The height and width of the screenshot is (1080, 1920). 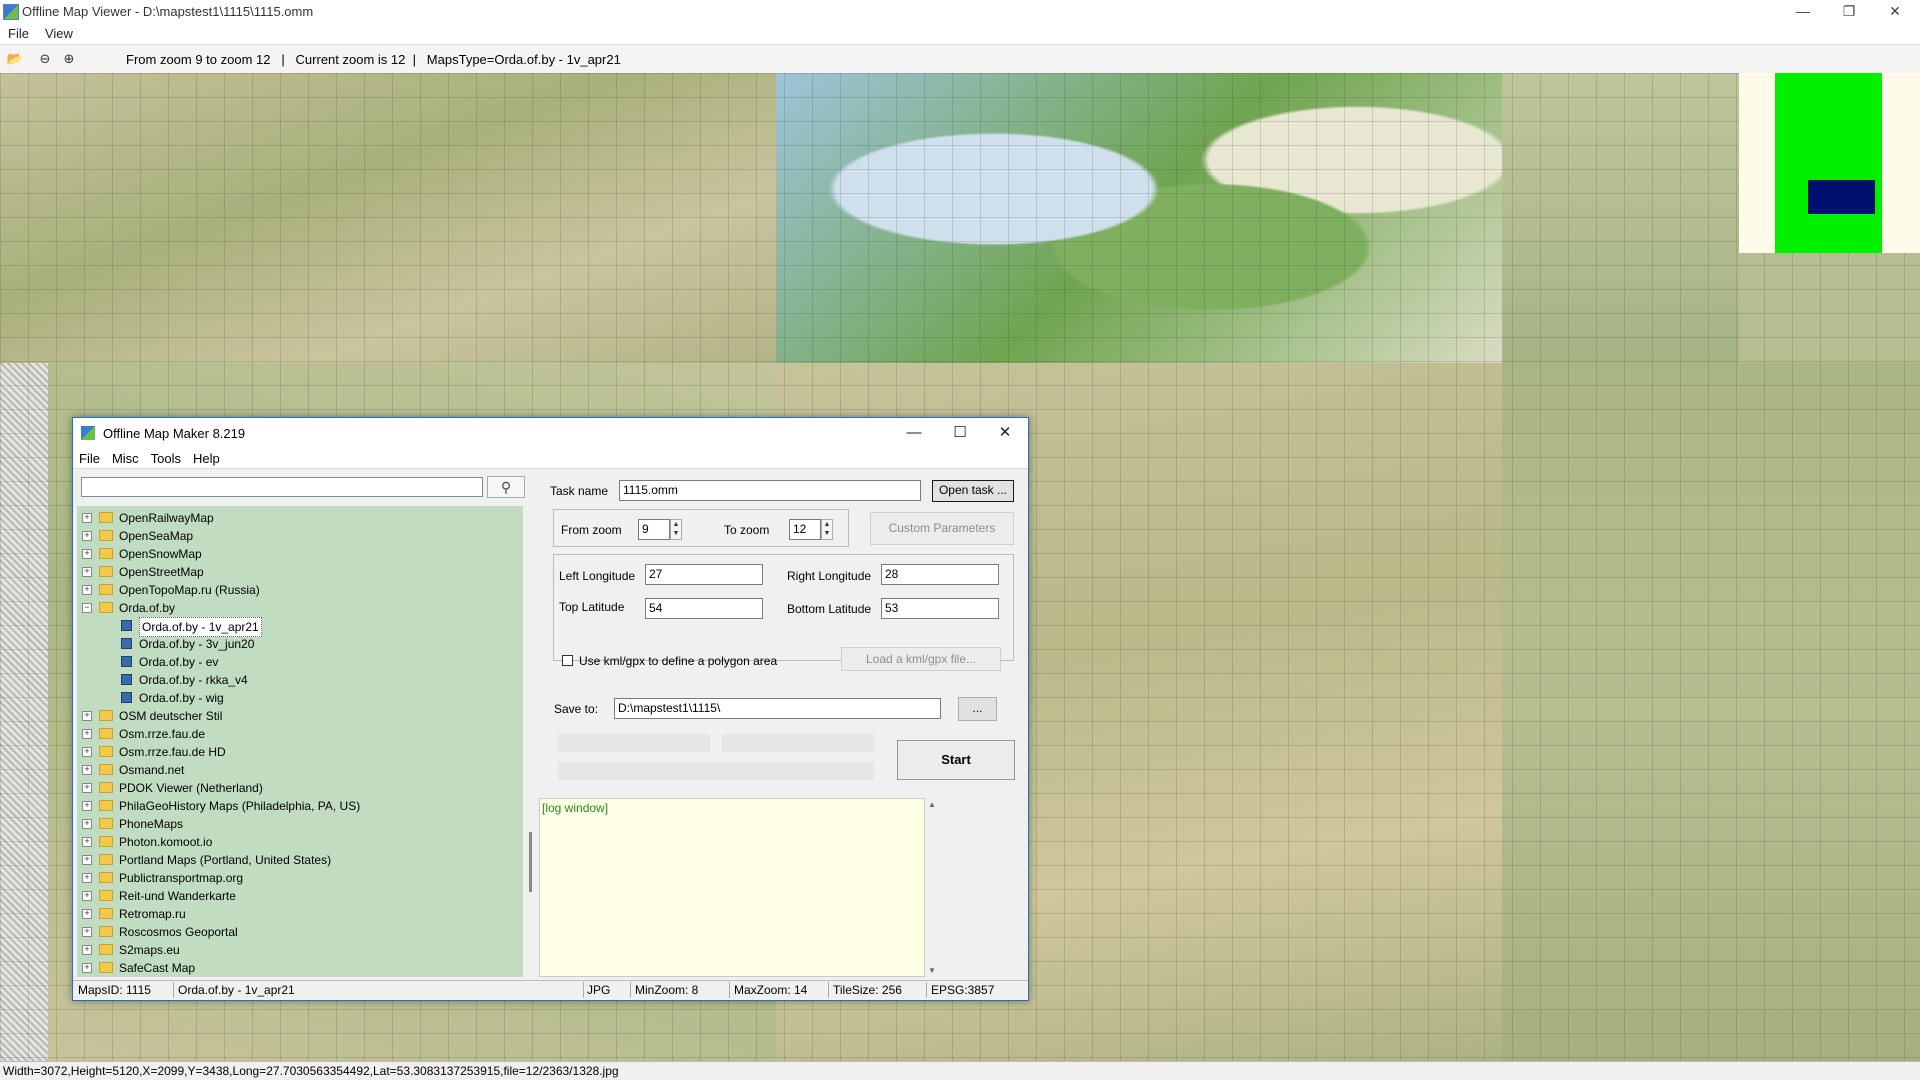 I want to click on tree-folder-item: + OpenStreetMap, so click(x=297, y=572).